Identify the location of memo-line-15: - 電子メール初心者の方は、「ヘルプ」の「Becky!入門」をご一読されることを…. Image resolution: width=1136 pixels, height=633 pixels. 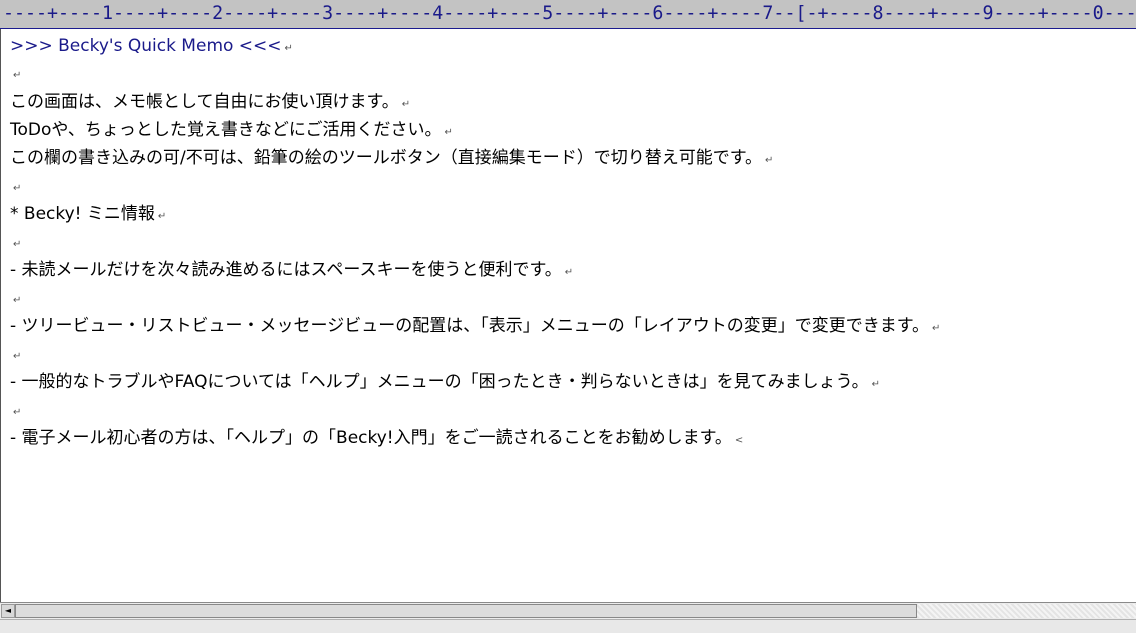
(376, 438).